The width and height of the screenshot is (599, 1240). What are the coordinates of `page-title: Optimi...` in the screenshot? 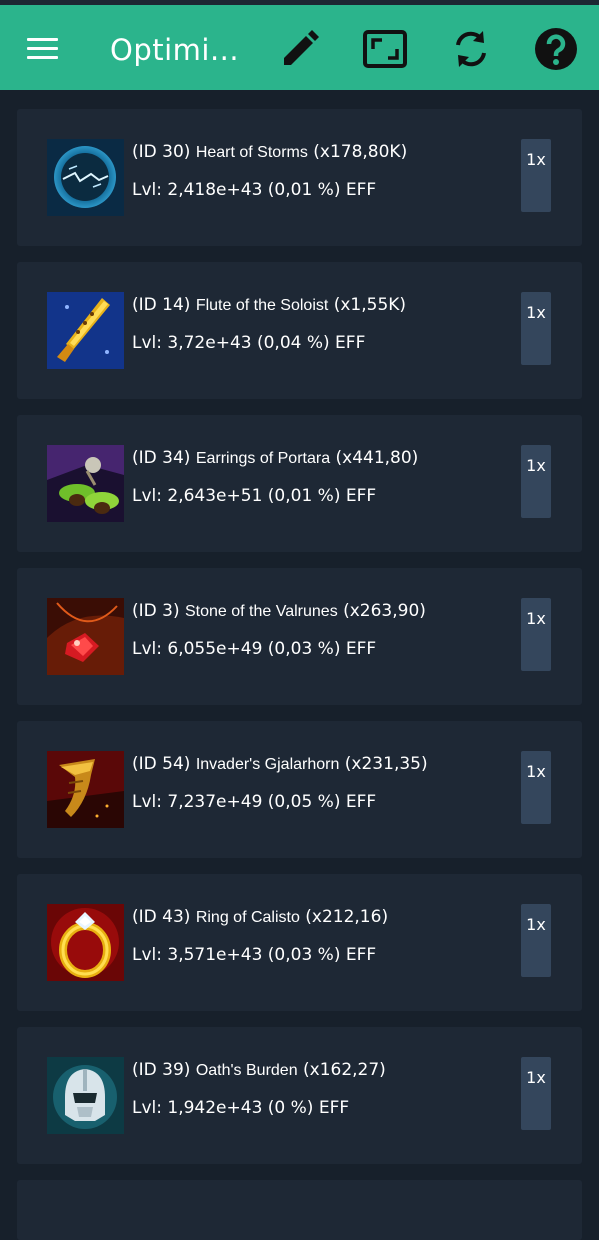 It's located at (175, 50).